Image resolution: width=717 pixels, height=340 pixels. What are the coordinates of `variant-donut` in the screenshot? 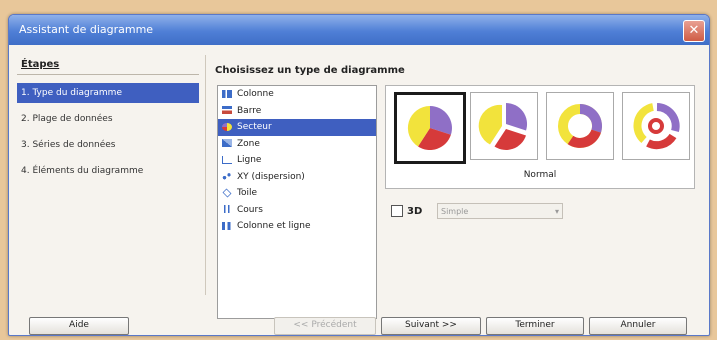 It's located at (580, 126).